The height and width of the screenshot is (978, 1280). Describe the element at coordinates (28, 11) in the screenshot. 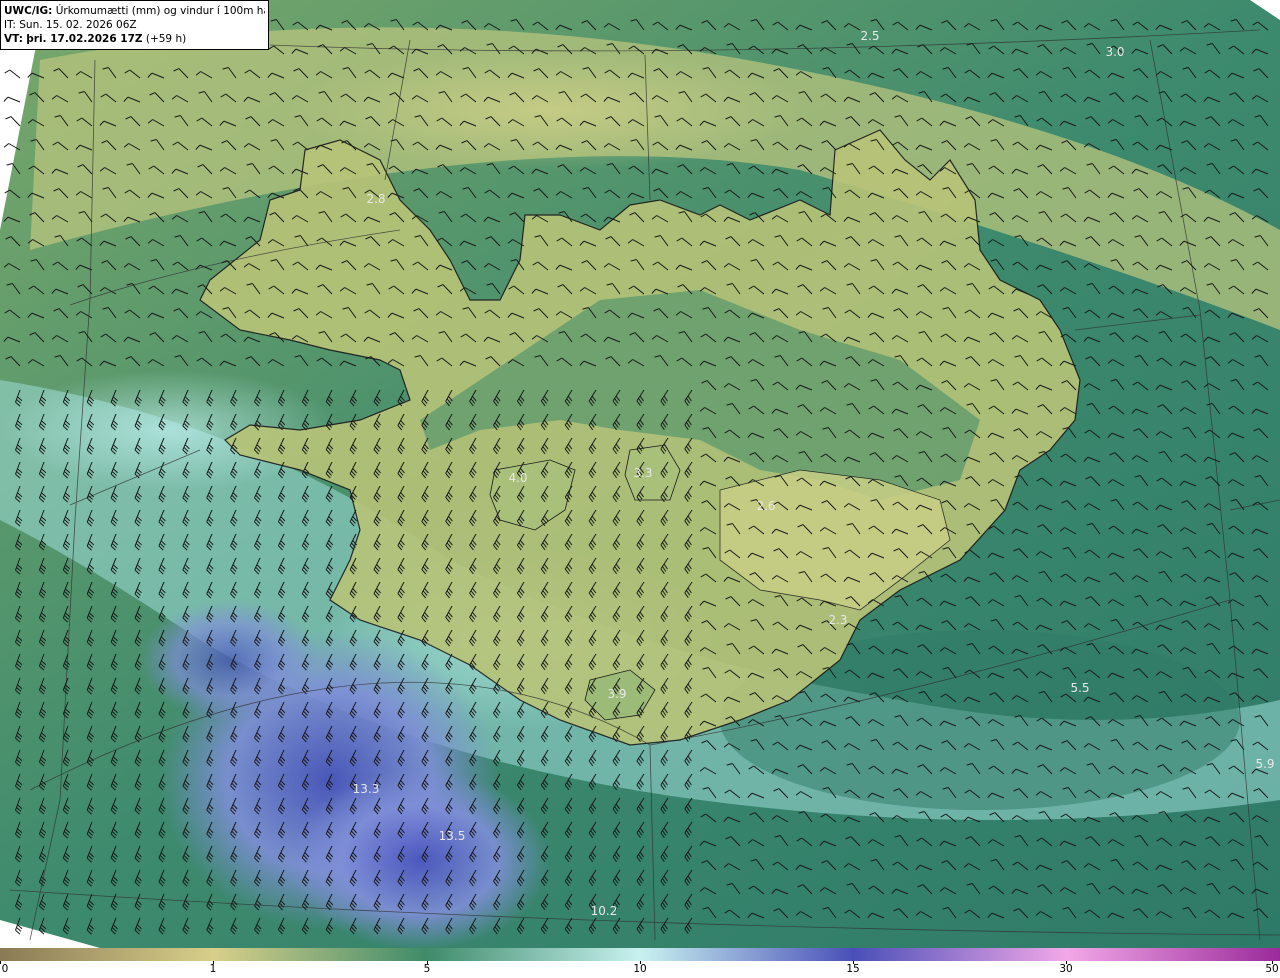

I see `model-label: UWC/IG:` at that location.